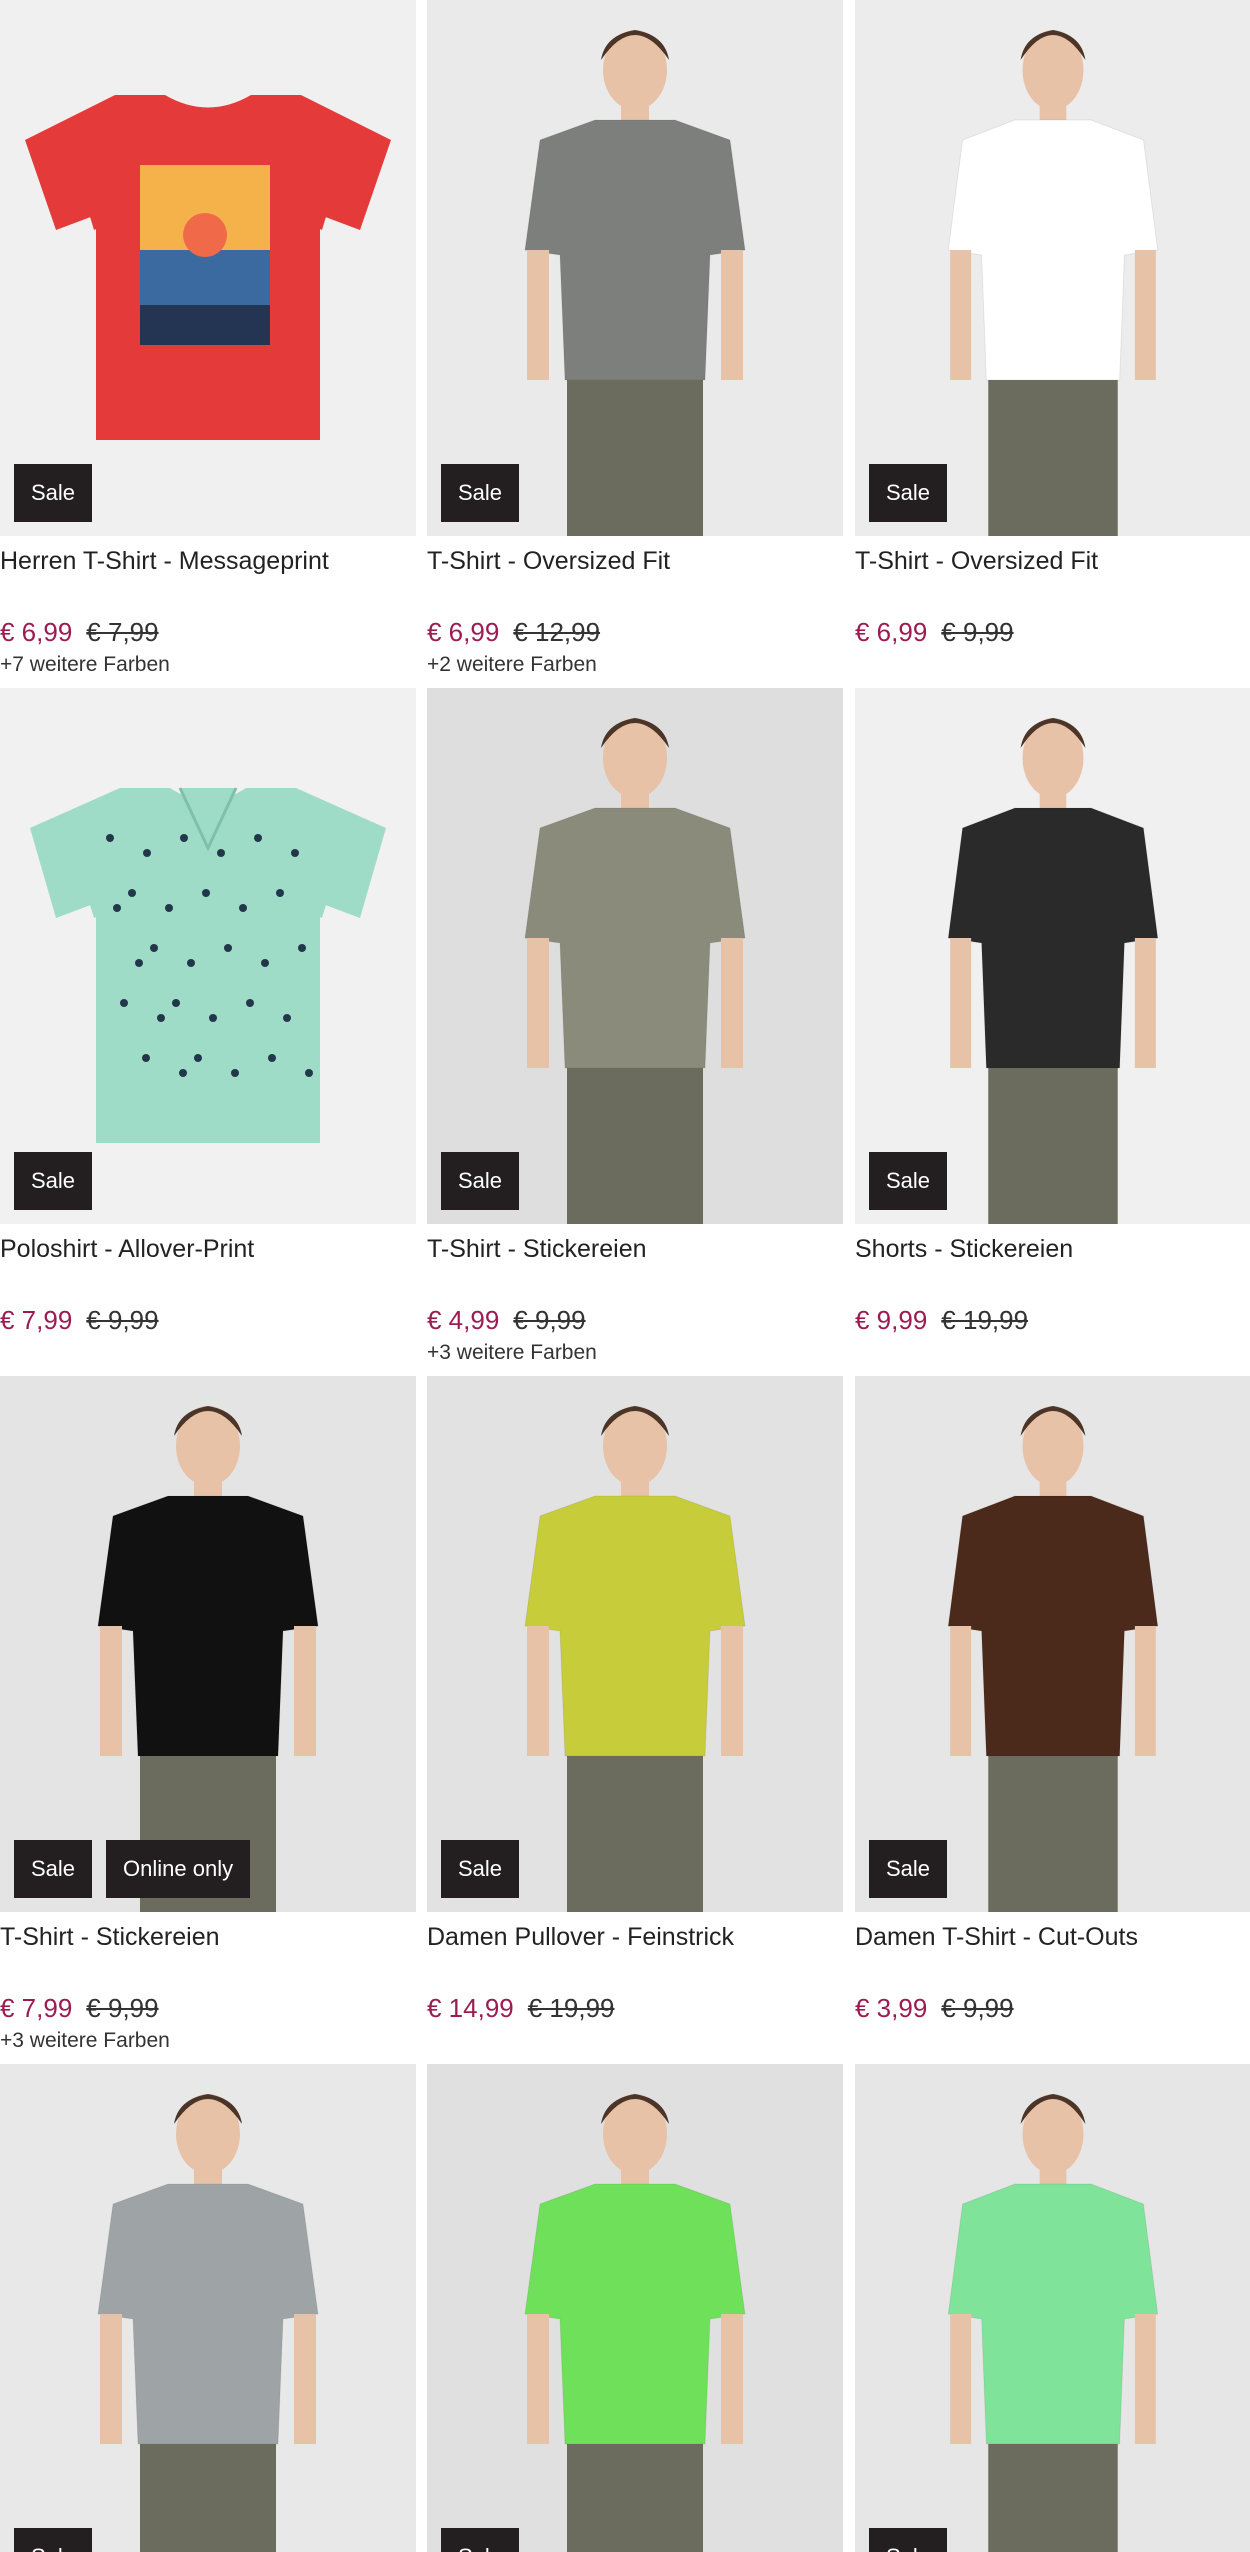  What do you see at coordinates (1052, 1249) in the screenshot?
I see `product-title: Shorts - Stickereien` at bounding box center [1052, 1249].